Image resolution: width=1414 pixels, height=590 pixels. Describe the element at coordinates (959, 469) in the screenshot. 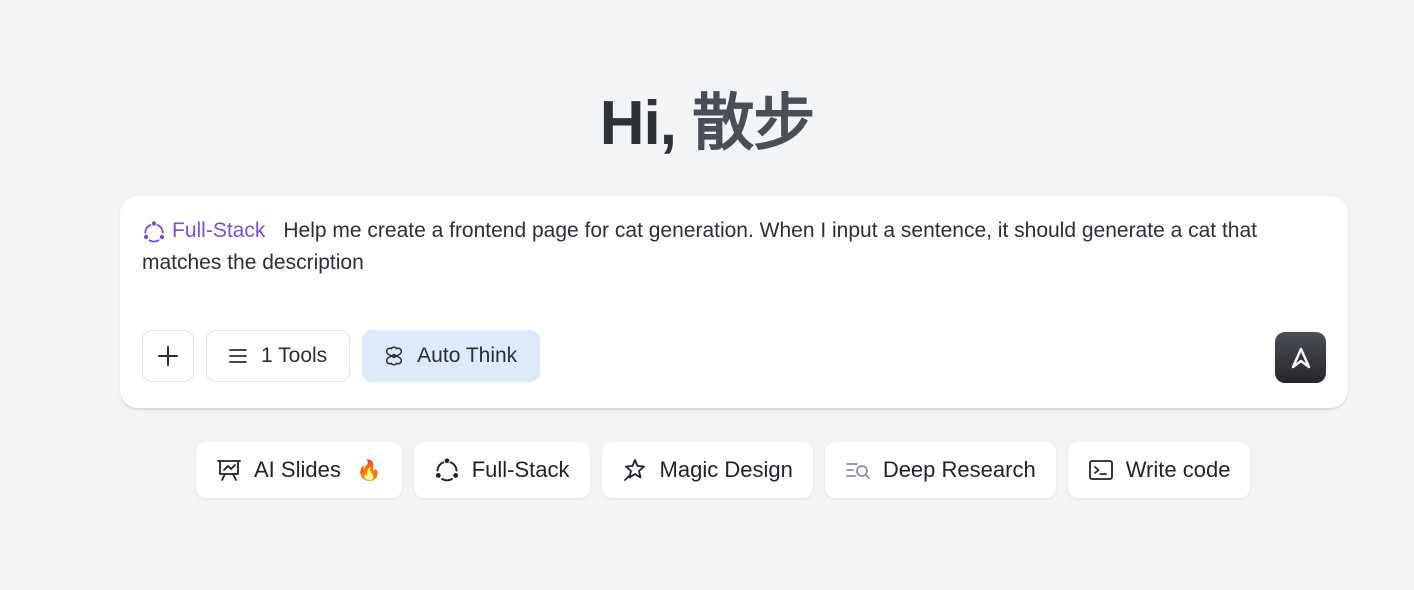

I see `quick-action-label: Deep Research` at that location.